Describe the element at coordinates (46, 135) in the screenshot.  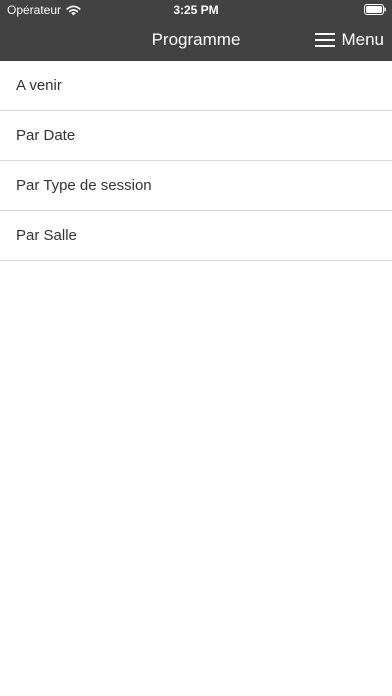
I see `list-item-label: Par Date` at that location.